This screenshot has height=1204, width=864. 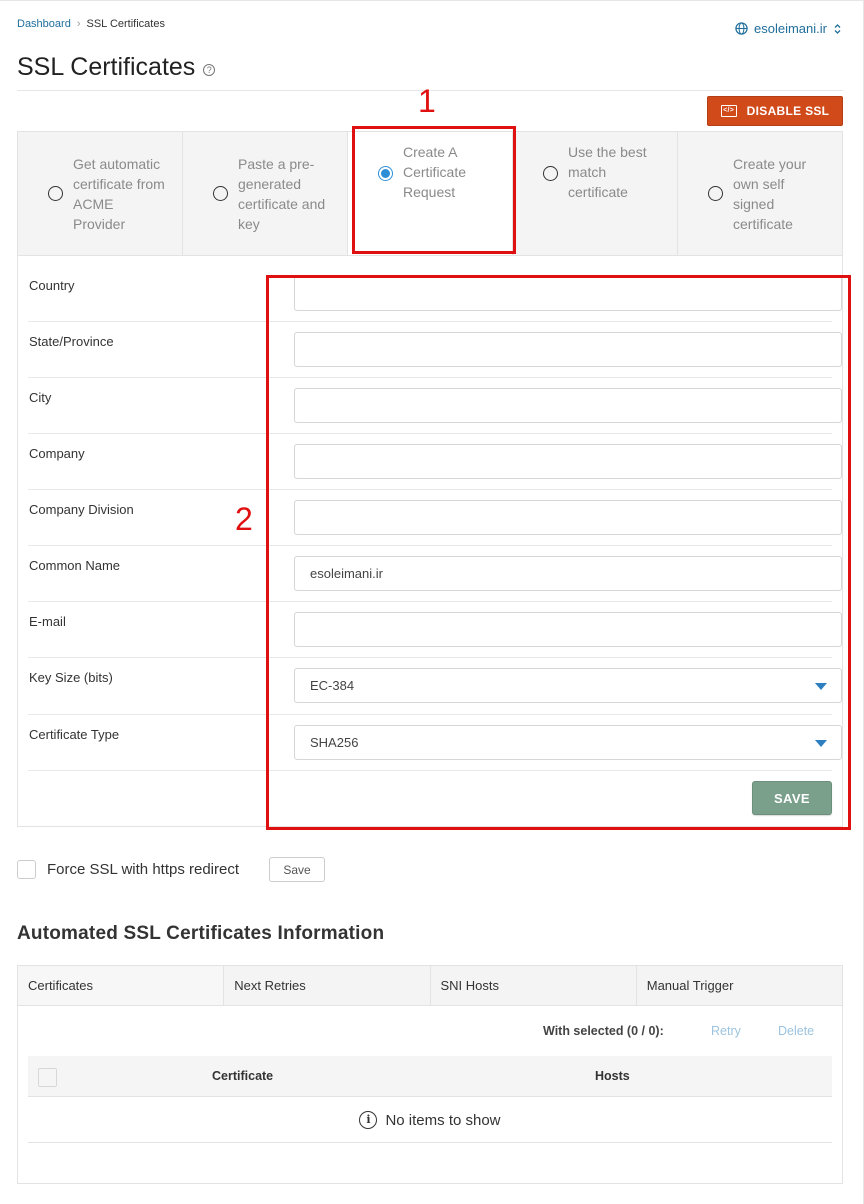 What do you see at coordinates (427, 101) in the screenshot?
I see `annotation-number-1: 1` at bounding box center [427, 101].